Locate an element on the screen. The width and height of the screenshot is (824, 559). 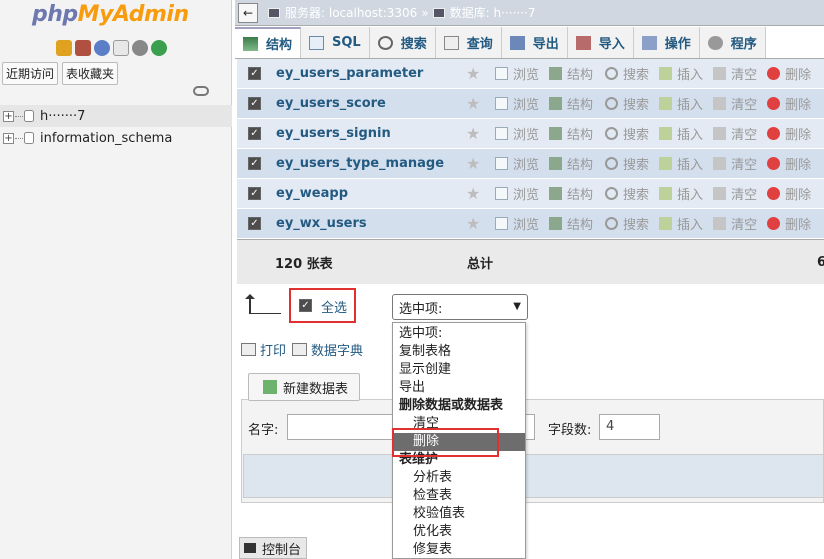
table-name: ey_users_score is located at coordinates (331, 103).